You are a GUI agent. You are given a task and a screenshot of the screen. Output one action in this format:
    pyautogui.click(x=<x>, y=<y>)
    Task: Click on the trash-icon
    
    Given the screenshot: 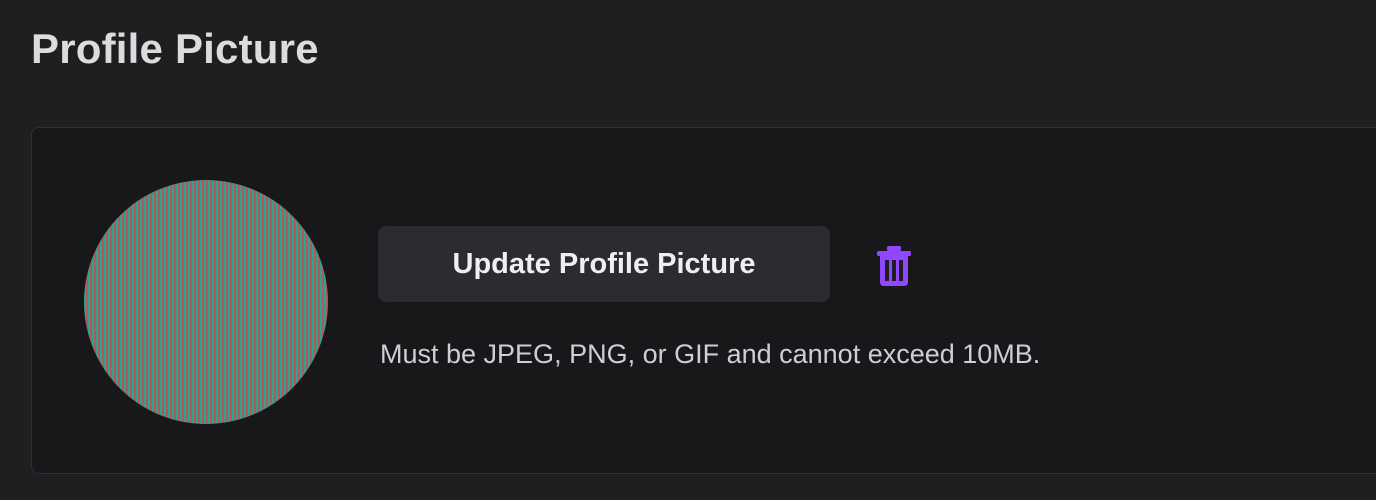 What is the action you would take?
    pyautogui.click(x=894, y=266)
    